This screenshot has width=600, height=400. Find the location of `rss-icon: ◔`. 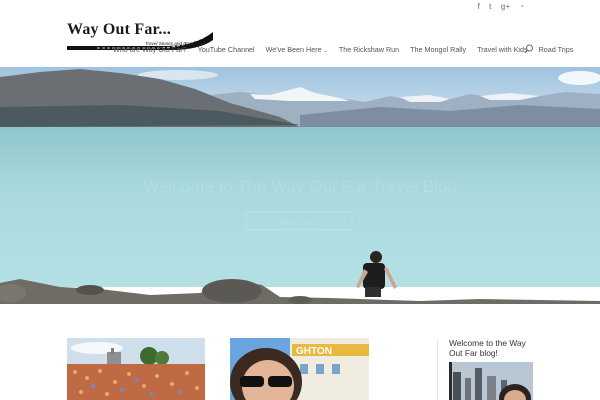

rss-icon: ◔ is located at coordinates (521, 7).